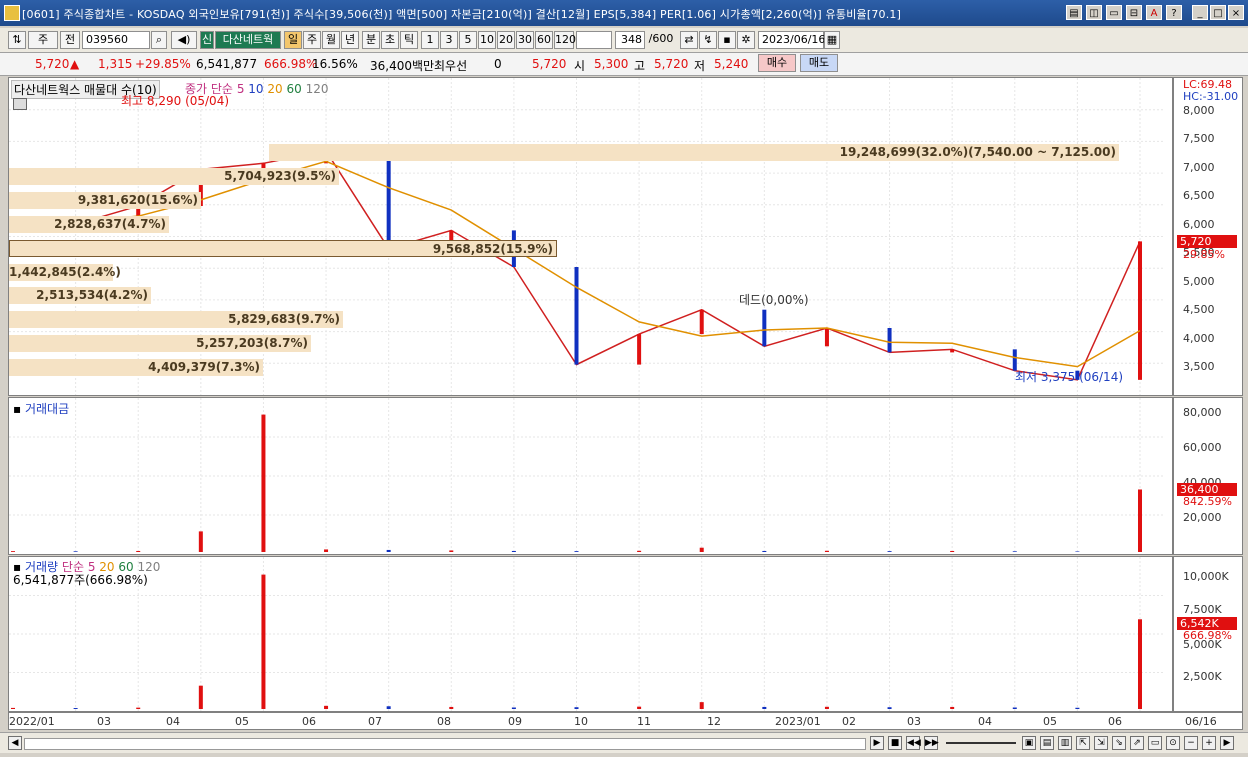 The image size is (1248, 757). Describe the element at coordinates (70, 40) in the screenshot. I see `prev-button: 전` at that location.